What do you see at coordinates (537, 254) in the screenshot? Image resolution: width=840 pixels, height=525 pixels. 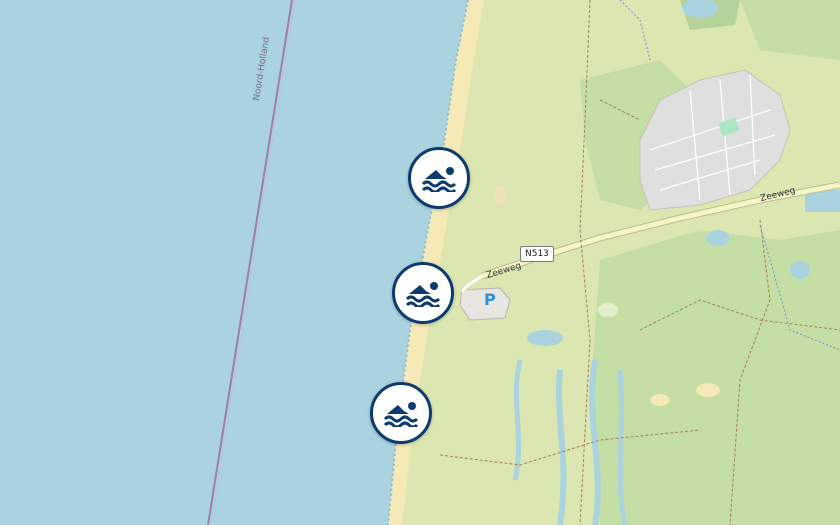 I see `road-number-shield: N513` at bounding box center [537, 254].